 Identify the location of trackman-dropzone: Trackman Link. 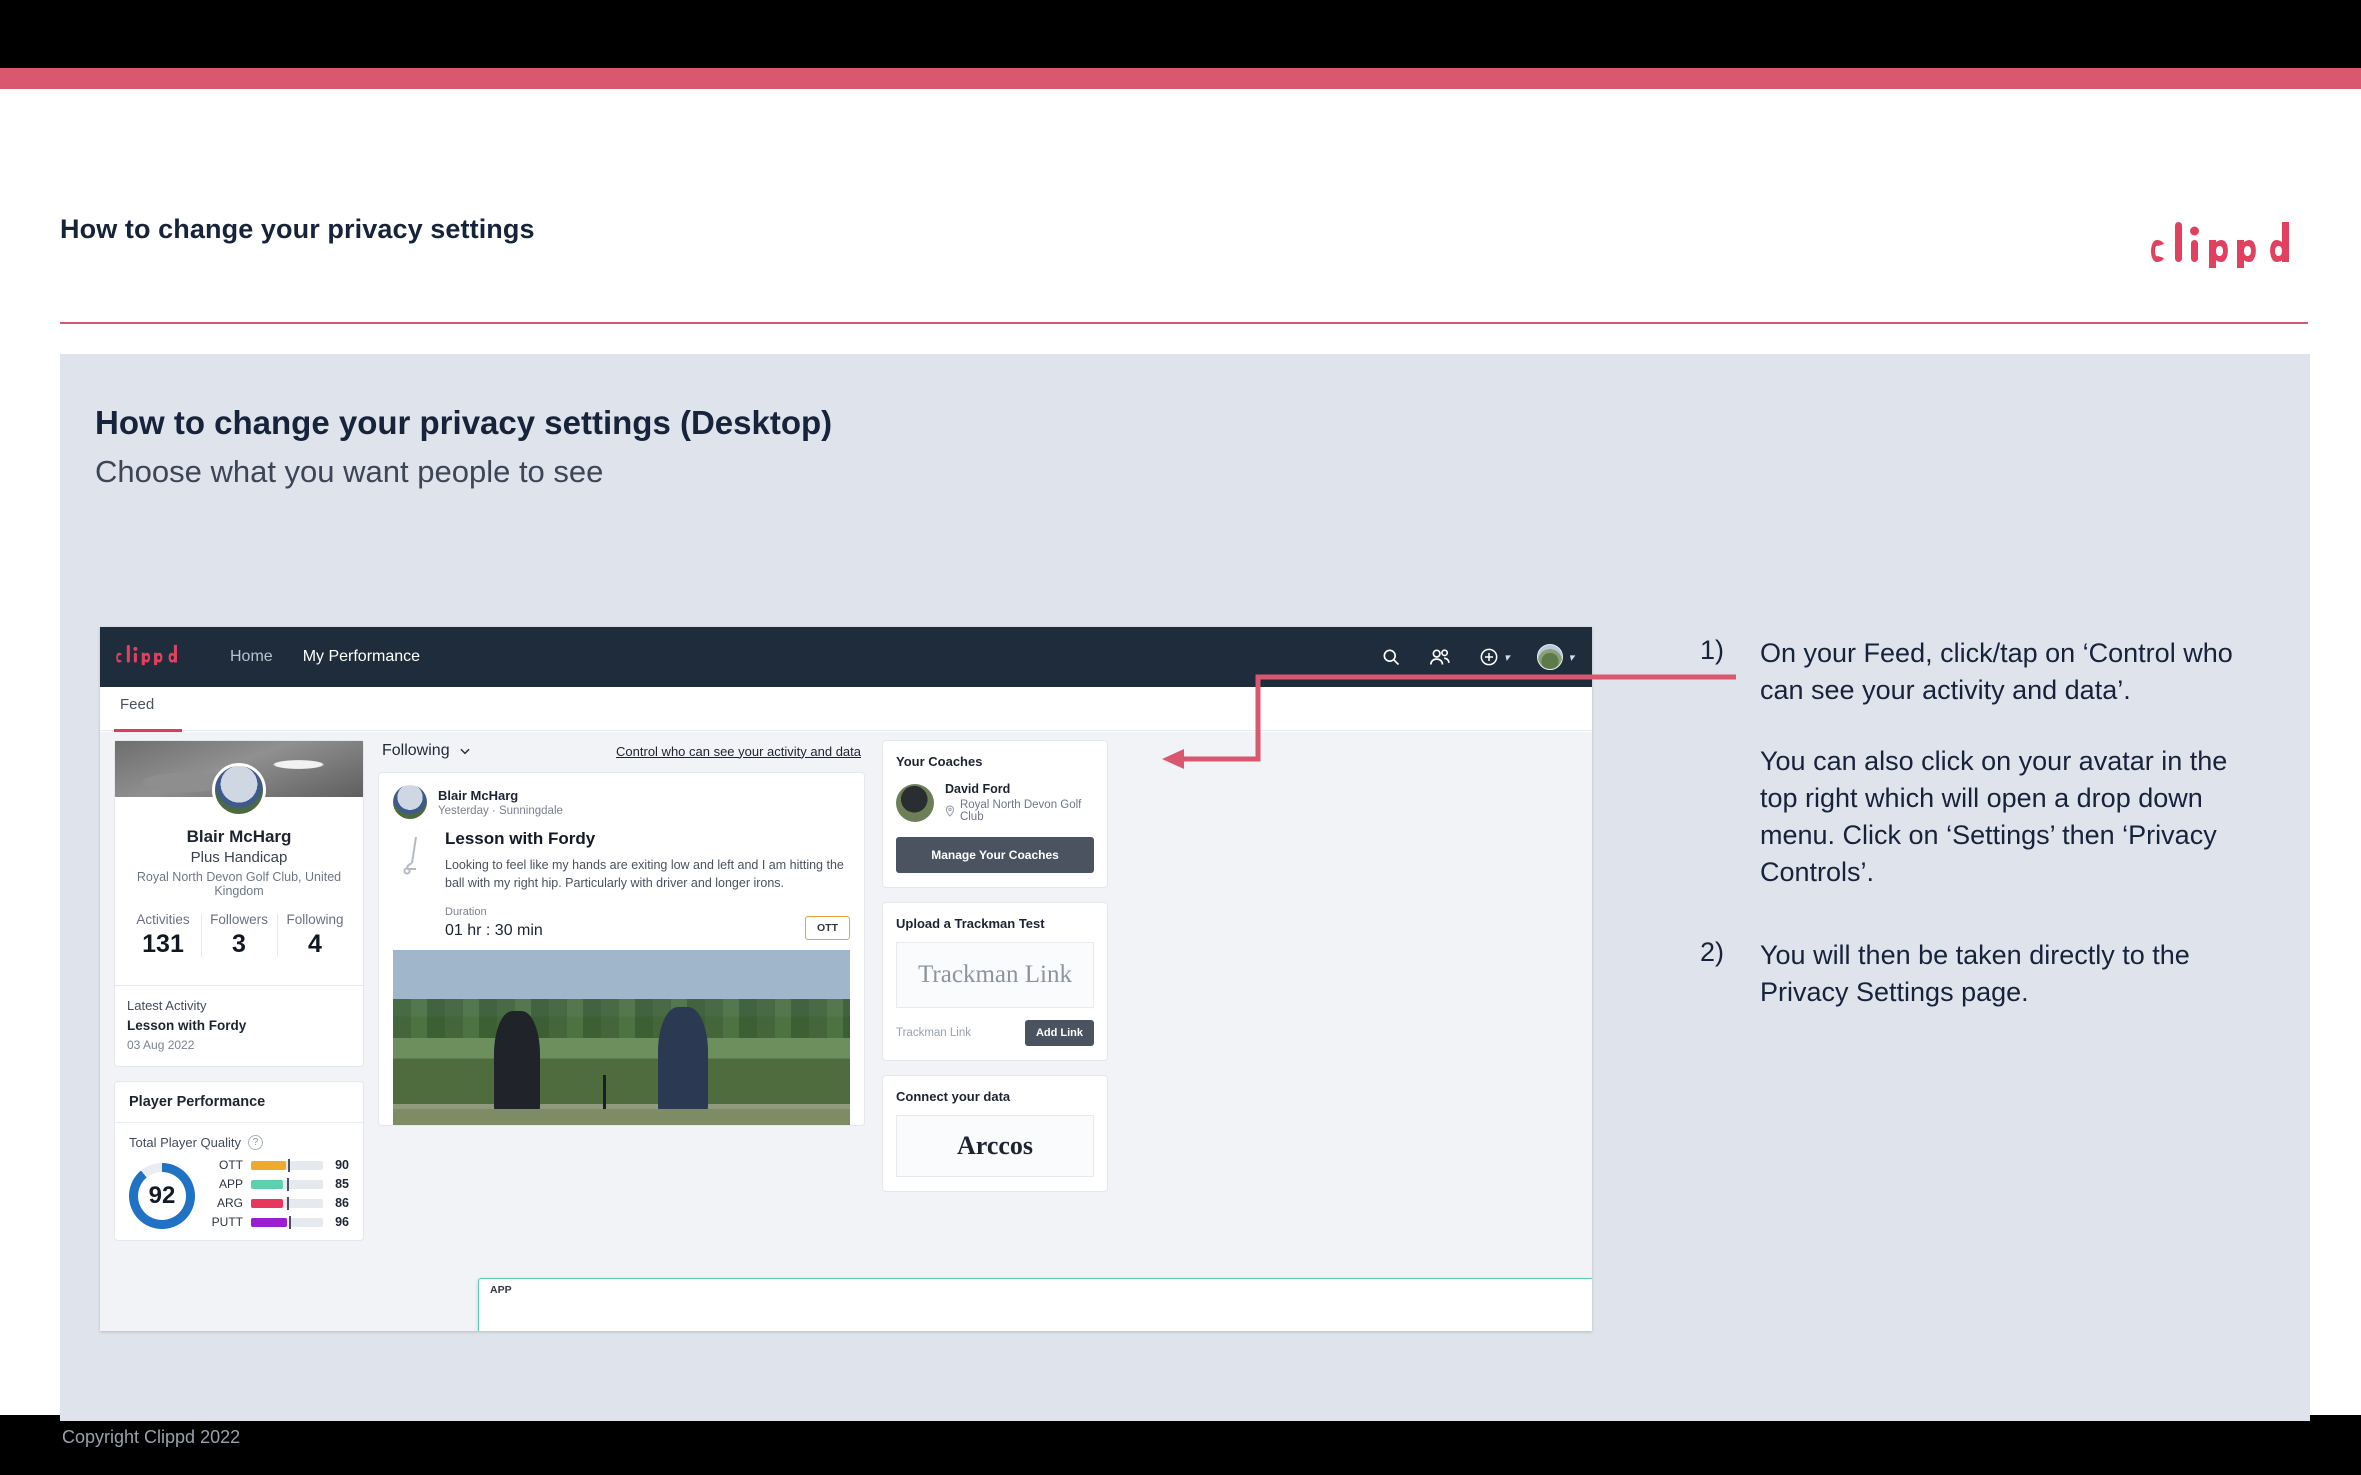
(995, 975).